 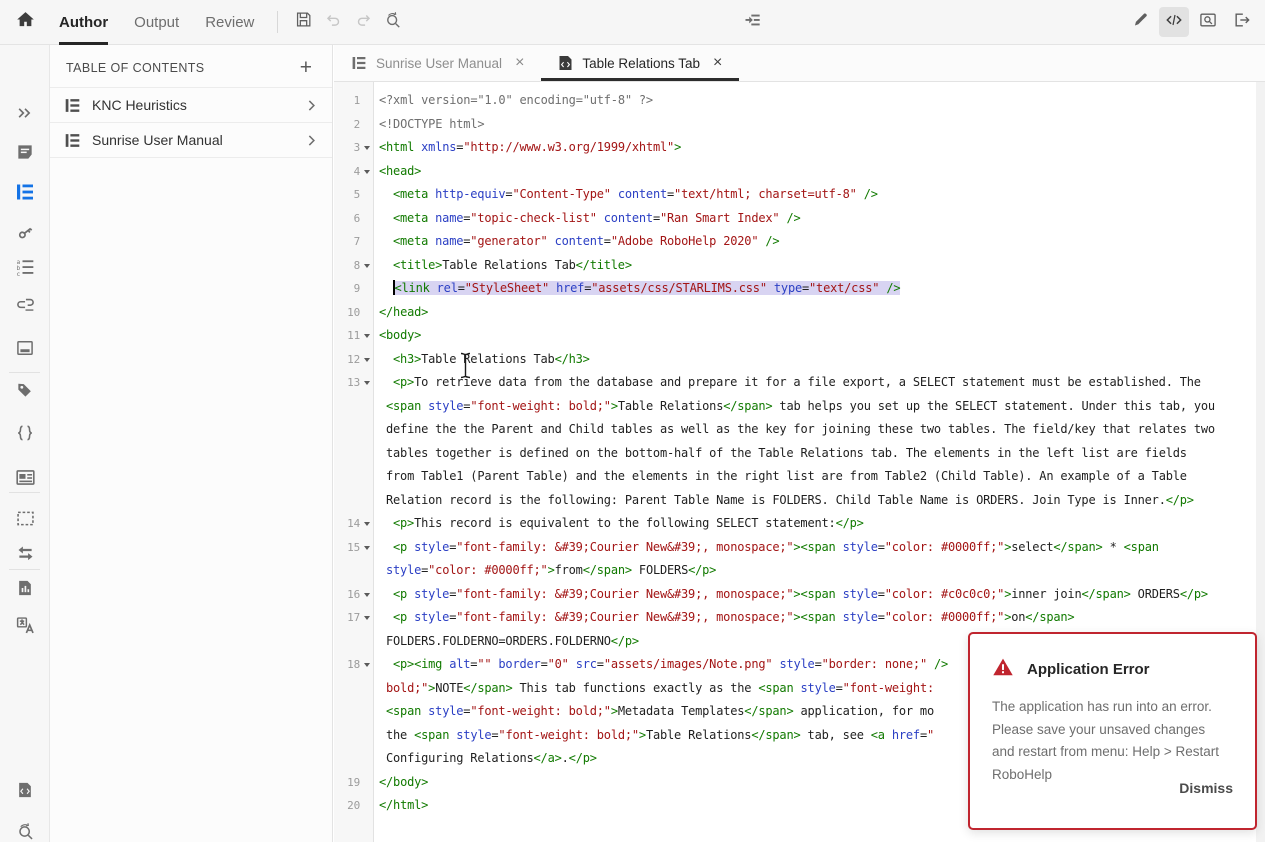 What do you see at coordinates (753, 22) in the screenshot?
I see `insert-topic-button` at bounding box center [753, 22].